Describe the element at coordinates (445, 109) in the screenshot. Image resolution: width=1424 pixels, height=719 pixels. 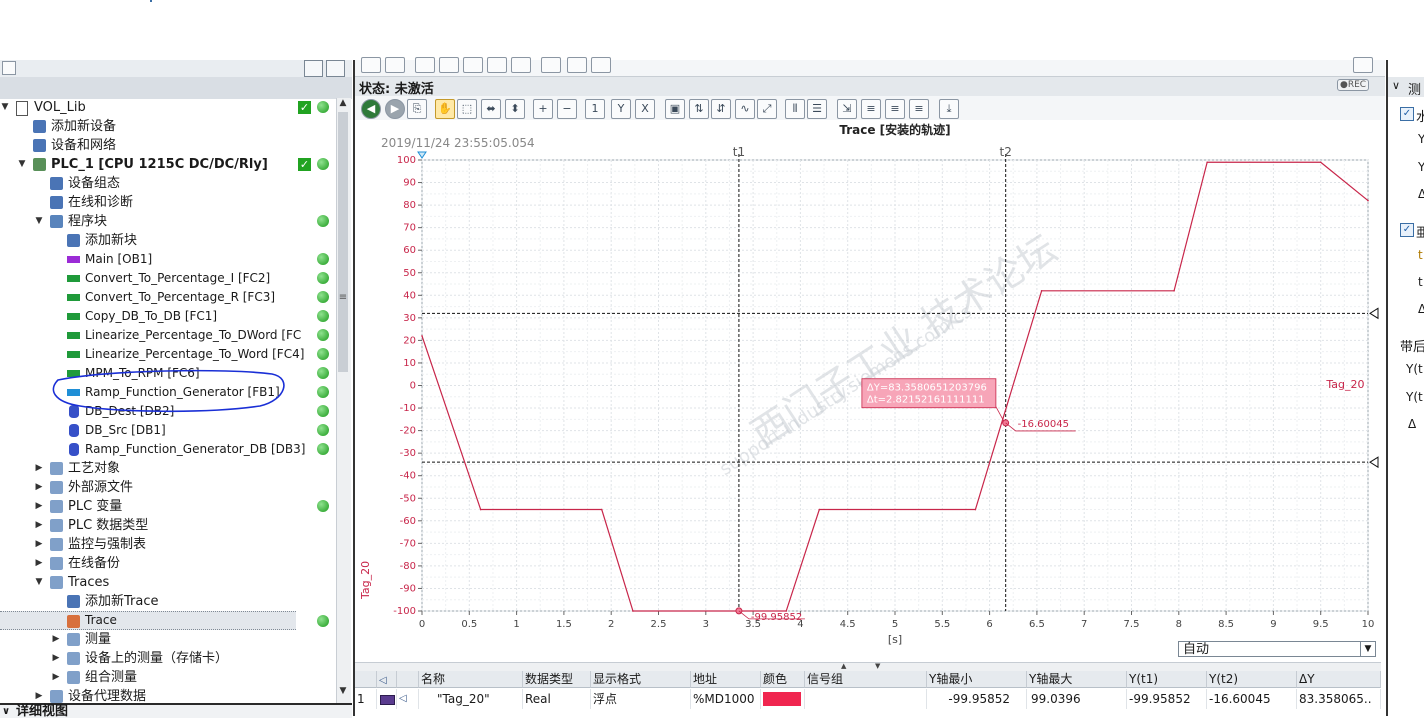
I see `hand-icon: ✋` at that location.